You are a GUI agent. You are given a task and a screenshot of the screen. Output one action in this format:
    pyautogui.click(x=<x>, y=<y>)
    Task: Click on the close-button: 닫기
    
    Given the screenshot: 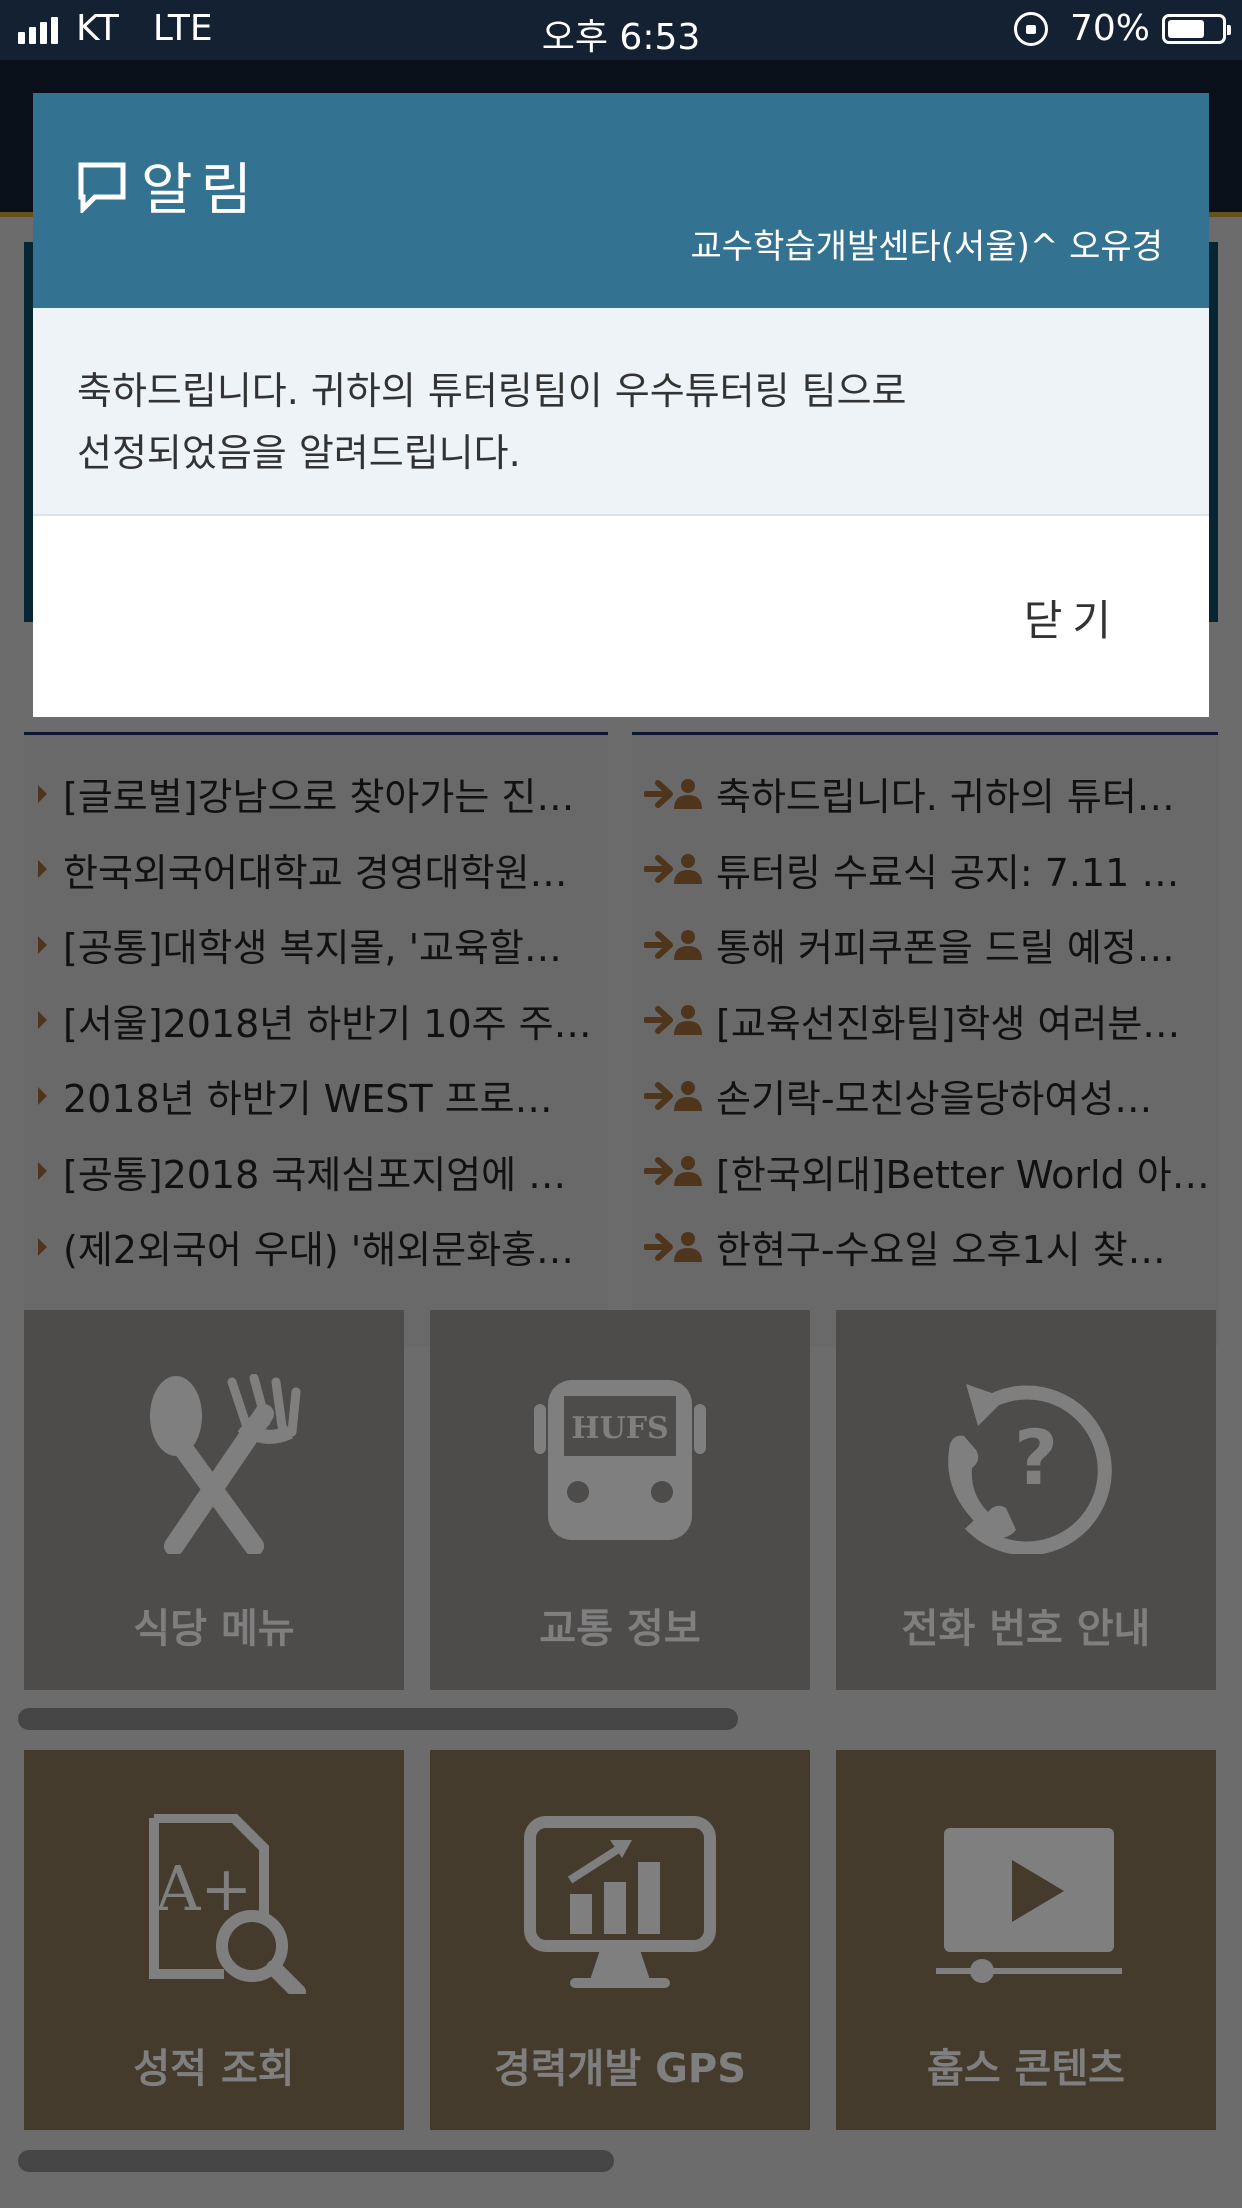 What is the action you would take?
    pyautogui.click(x=1072, y=617)
    